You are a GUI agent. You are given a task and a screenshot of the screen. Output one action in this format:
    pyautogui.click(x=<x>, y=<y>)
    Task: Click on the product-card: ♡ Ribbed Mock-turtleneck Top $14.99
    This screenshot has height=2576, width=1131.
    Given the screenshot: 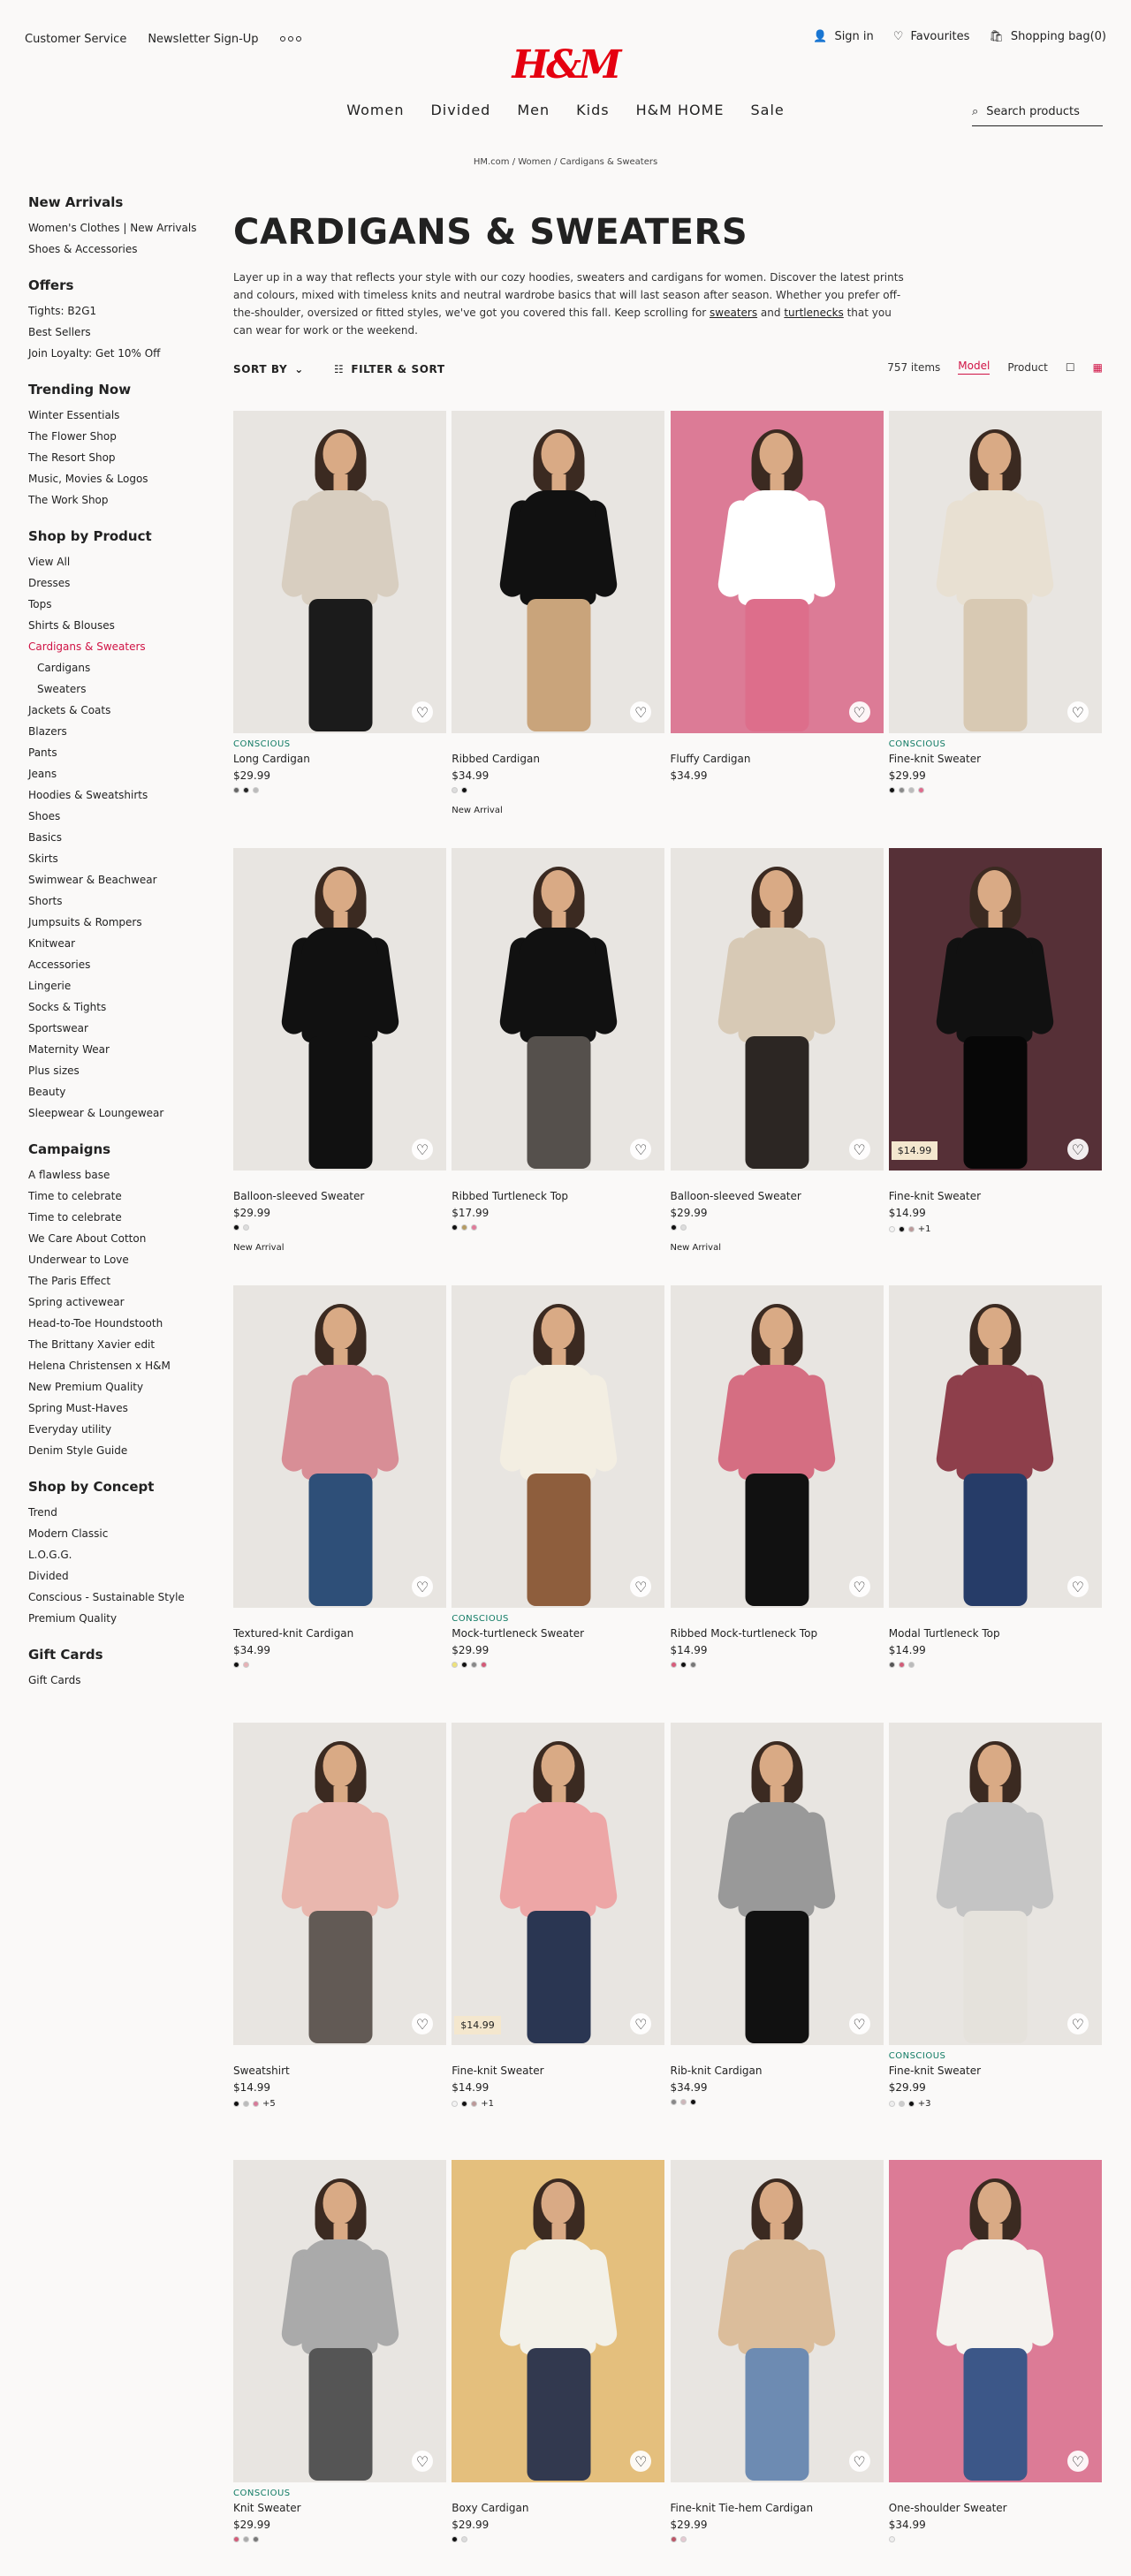 What is the action you would take?
    pyautogui.click(x=777, y=1477)
    